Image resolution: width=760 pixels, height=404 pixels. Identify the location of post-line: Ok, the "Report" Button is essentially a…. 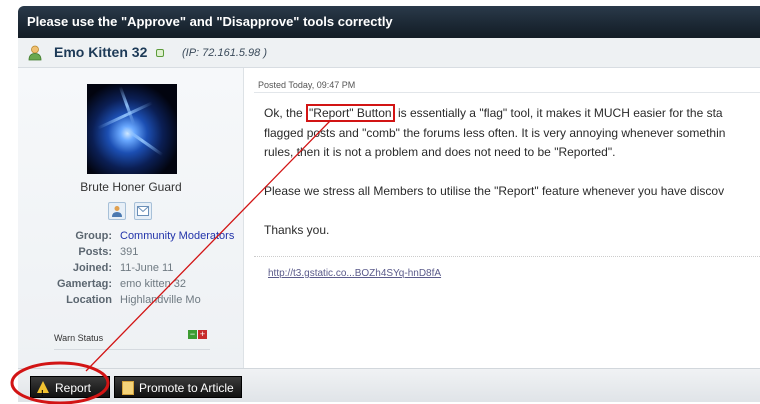
(493, 113).